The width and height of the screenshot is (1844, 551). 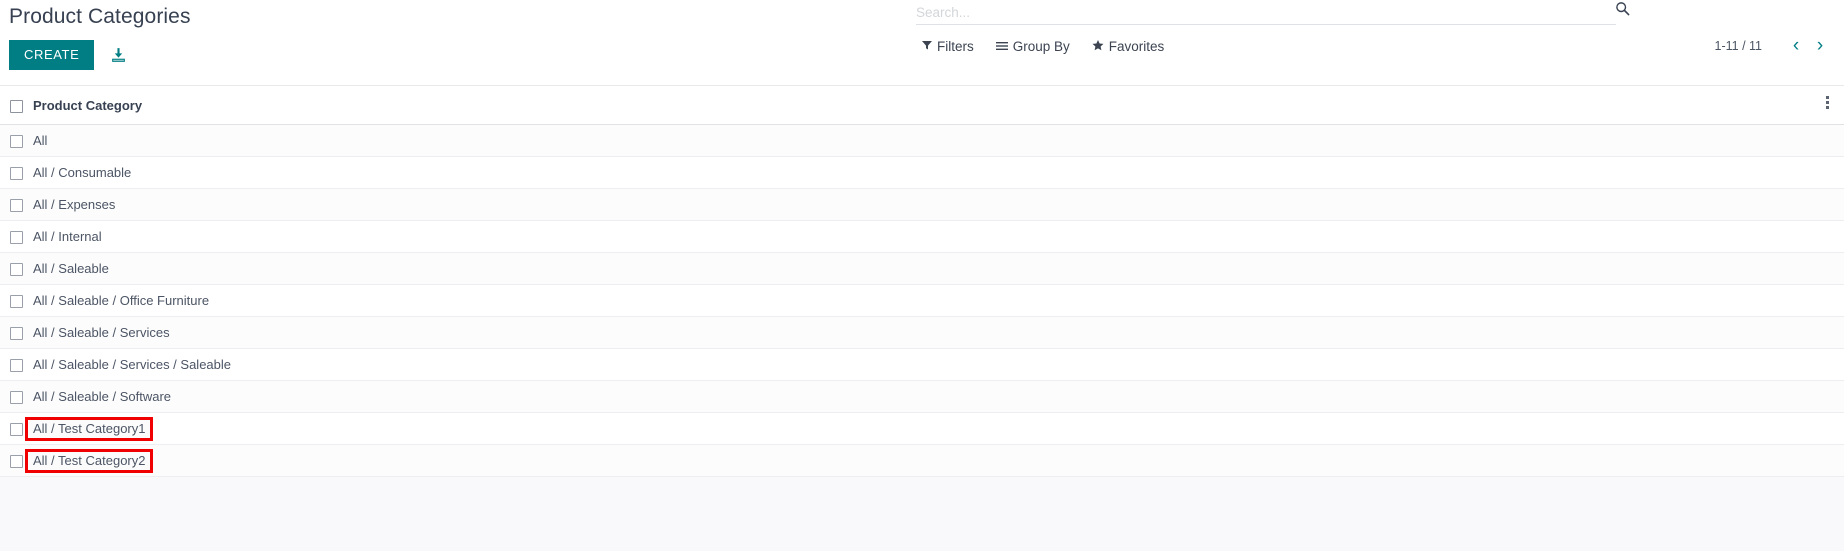 I want to click on table-row: All / Consumable, so click(x=922, y=172).